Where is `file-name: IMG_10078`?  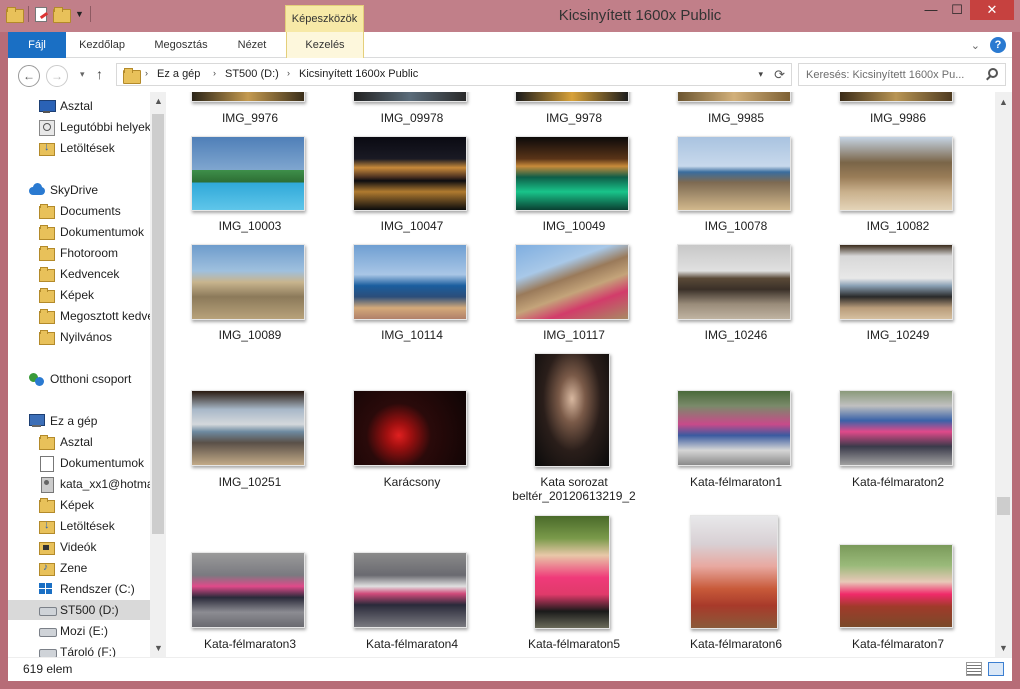 file-name: IMG_10078 is located at coordinates (736, 226).